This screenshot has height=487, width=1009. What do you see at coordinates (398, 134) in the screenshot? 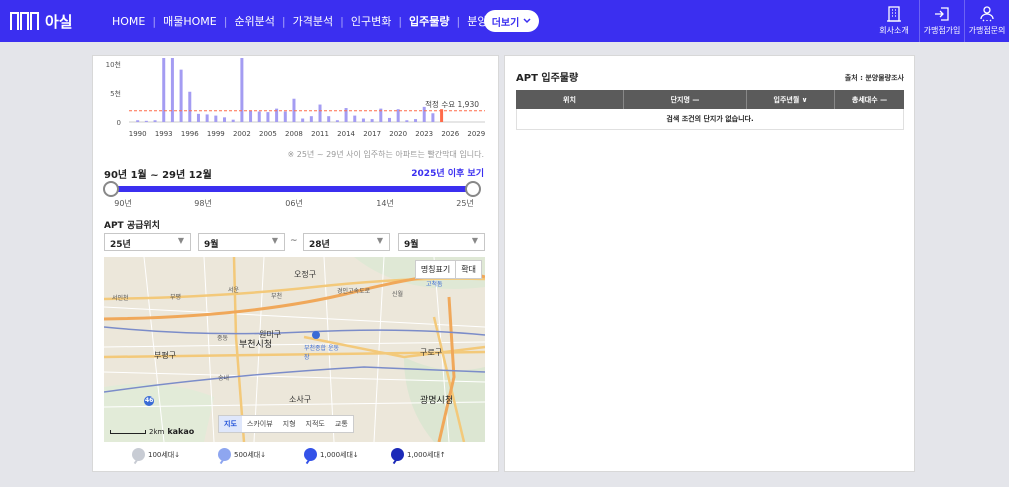
I see `x-tick-label: 2020` at bounding box center [398, 134].